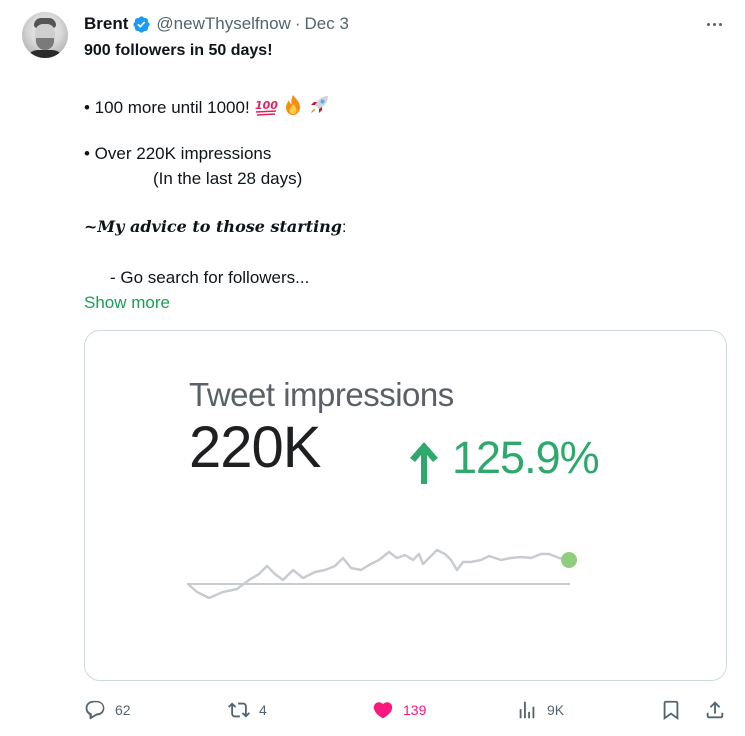  I want to click on tweet-header: Brent @newThyselfnow · Dec 3, so click(216, 24).